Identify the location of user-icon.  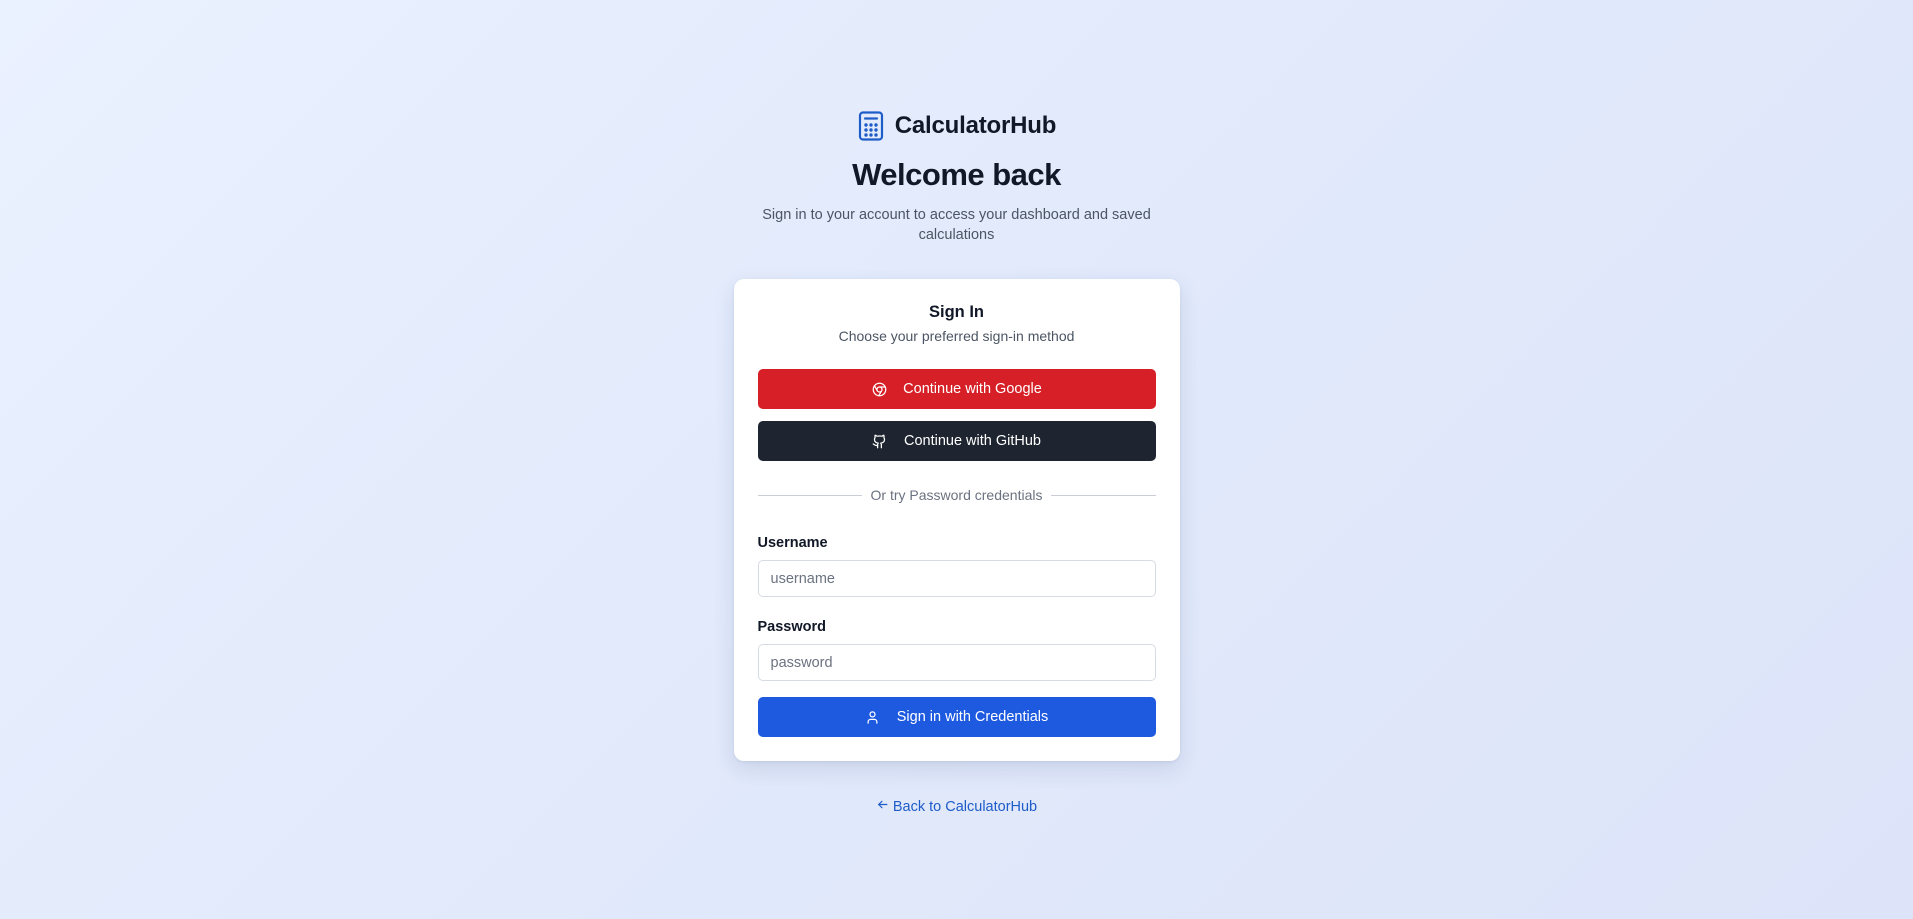
(873, 717).